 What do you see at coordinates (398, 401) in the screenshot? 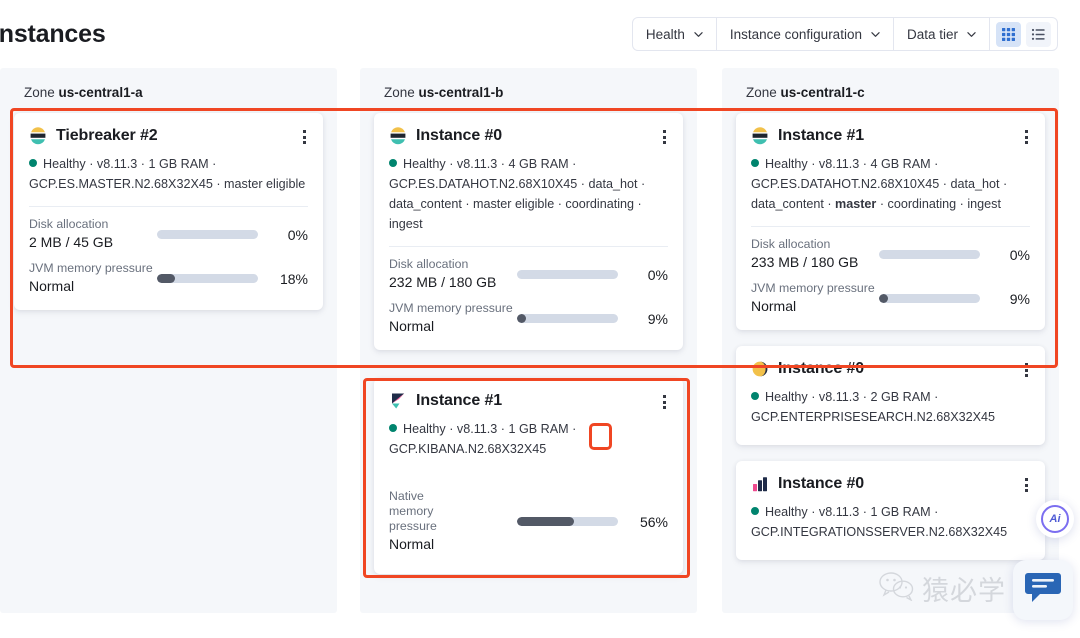
I see `kibana-icon` at bounding box center [398, 401].